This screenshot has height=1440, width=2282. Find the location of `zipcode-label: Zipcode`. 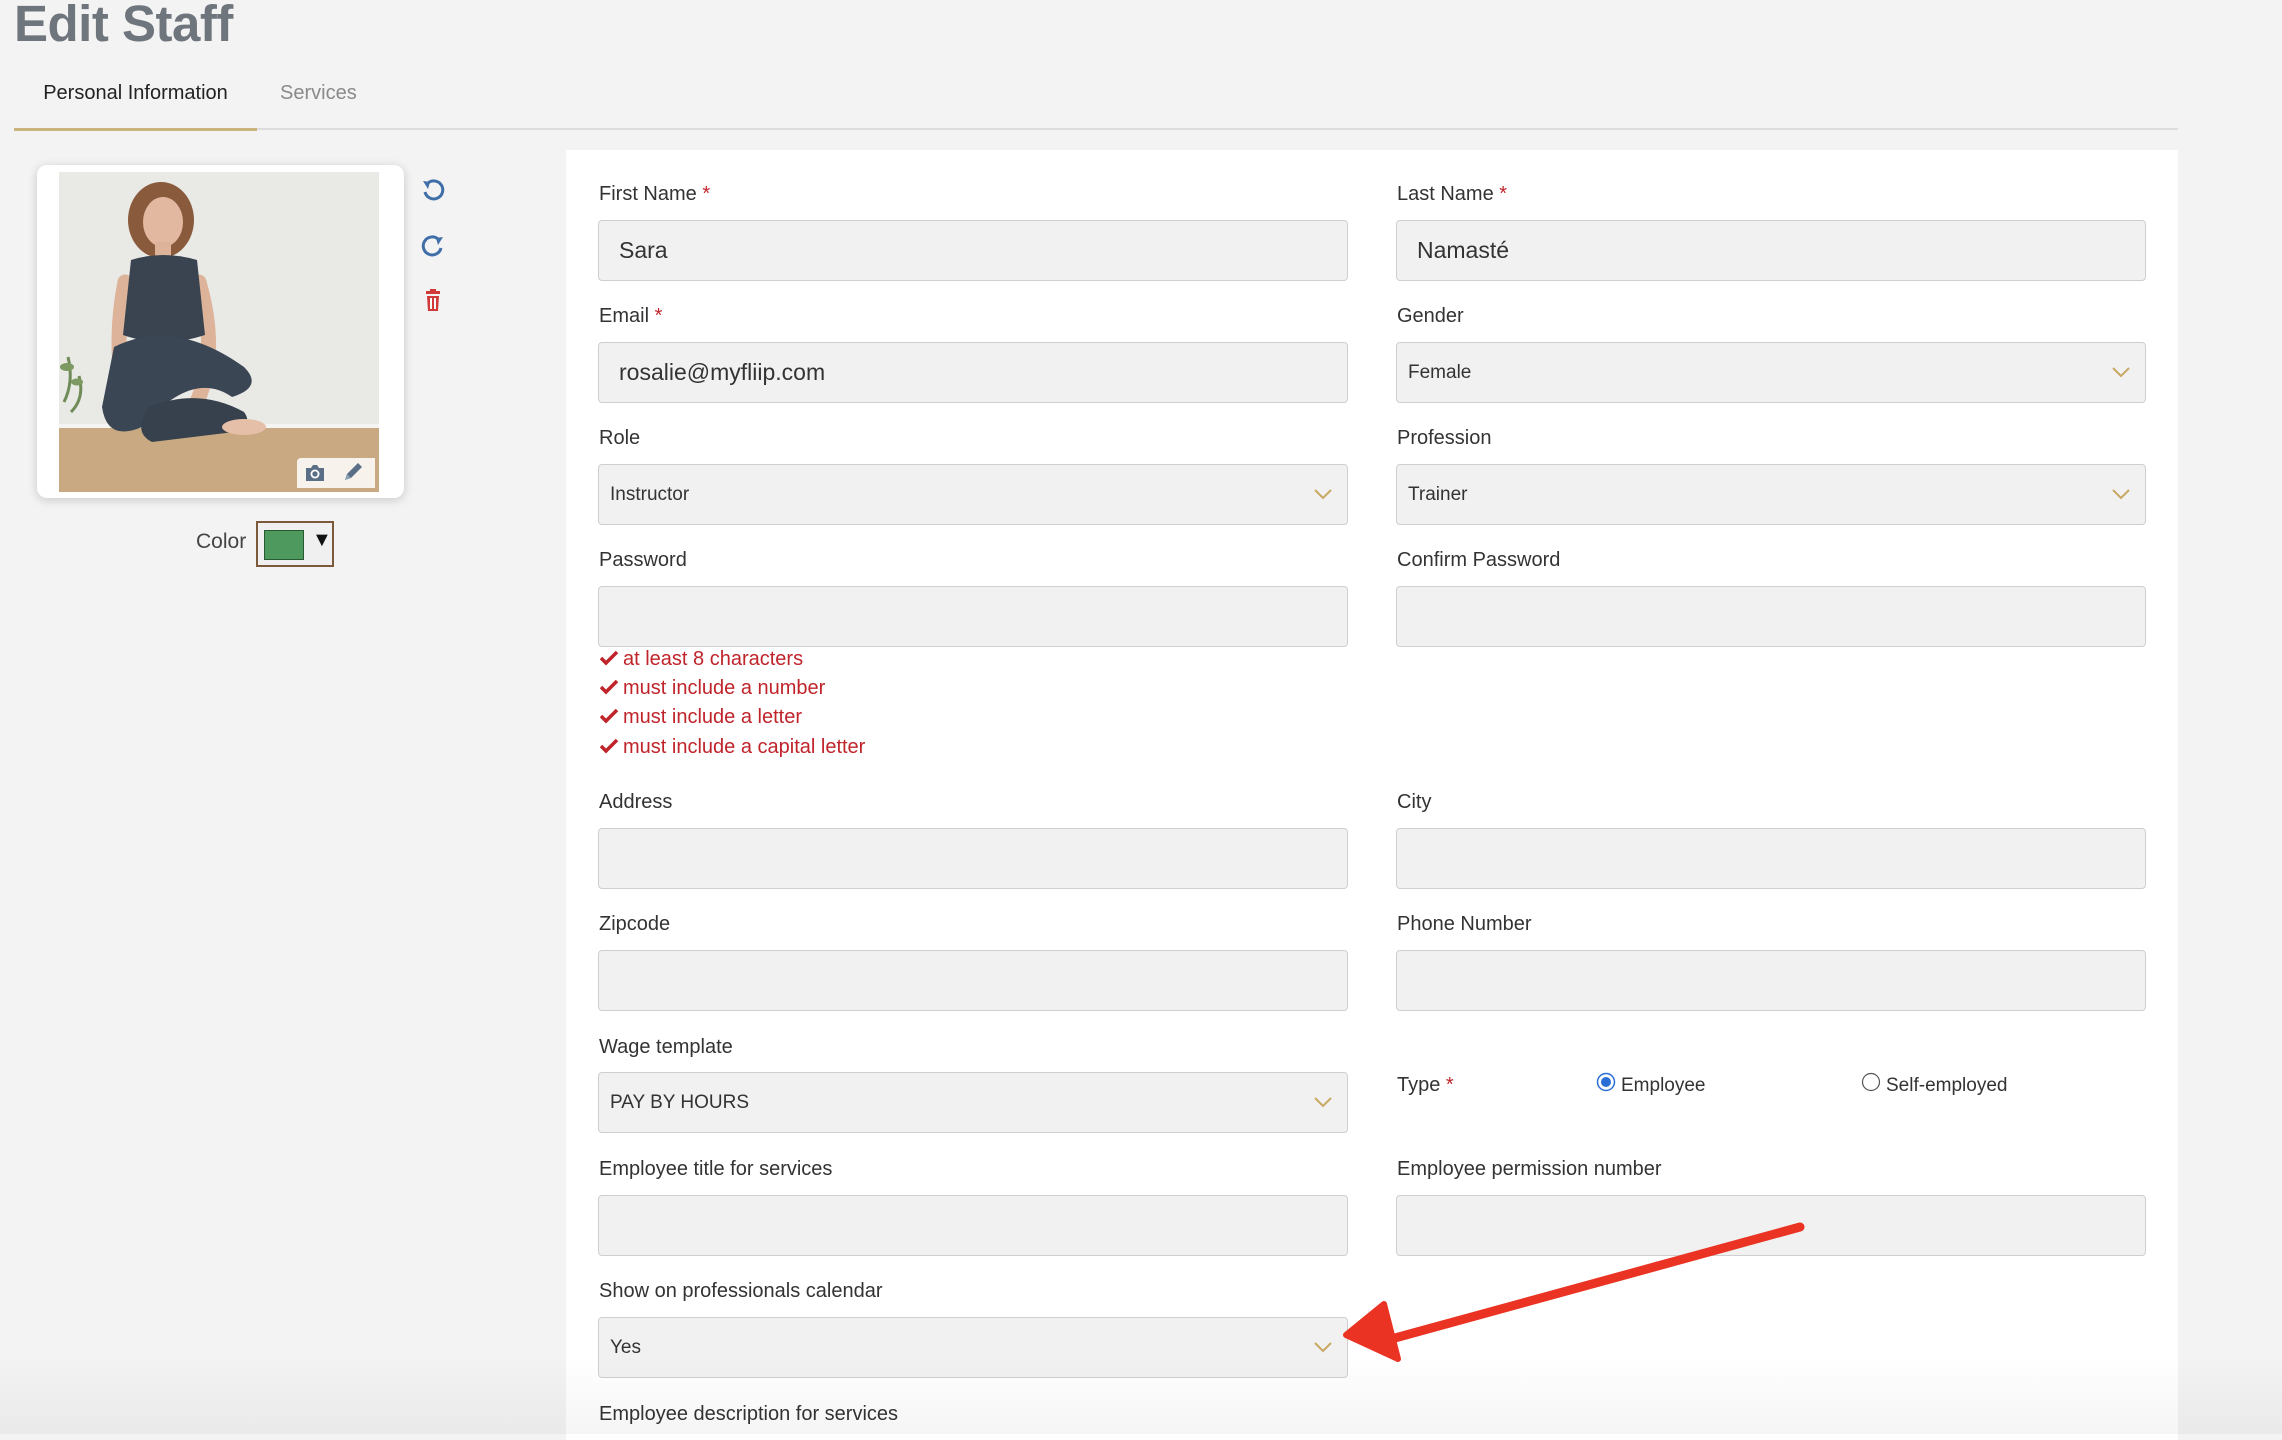

zipcode-label: Zipcode is located at coordinates (635, 924).